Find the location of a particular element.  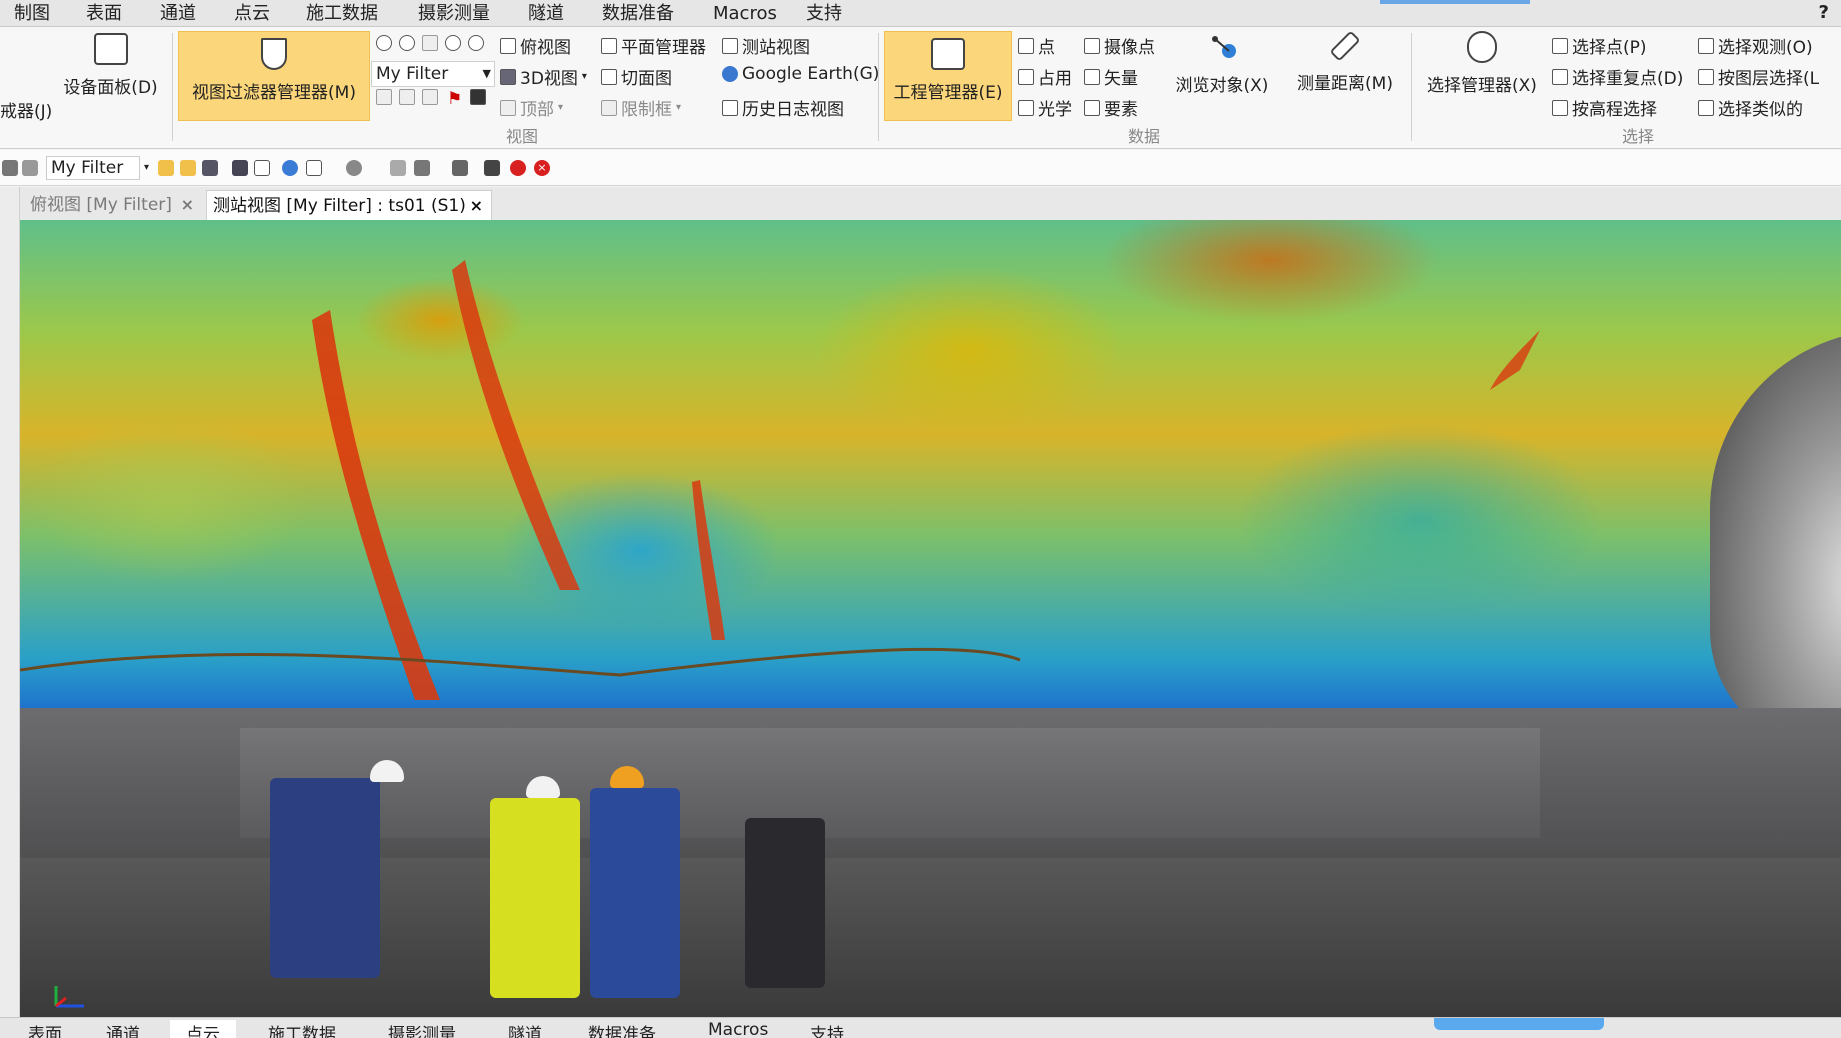

vector-button: 矢量 is located at coordinates (1111, 76).